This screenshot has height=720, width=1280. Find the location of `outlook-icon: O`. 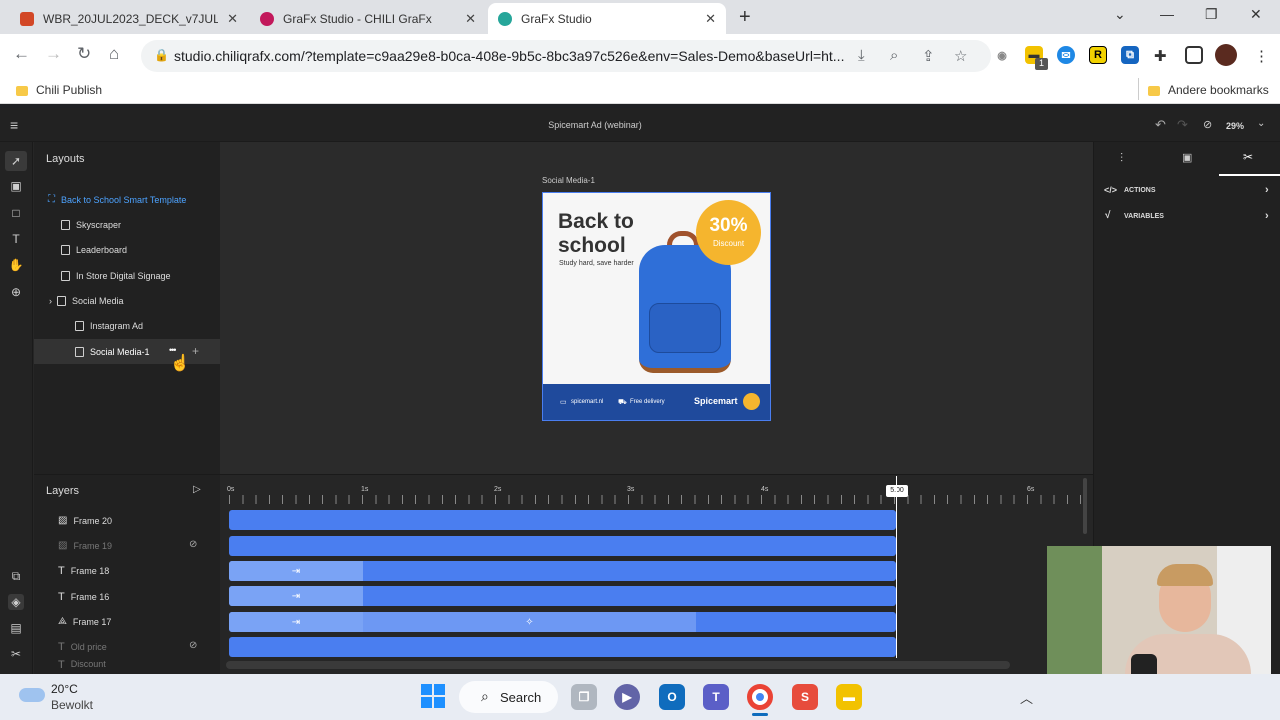

outlook-icon: O is located at coordinates (672, 697).